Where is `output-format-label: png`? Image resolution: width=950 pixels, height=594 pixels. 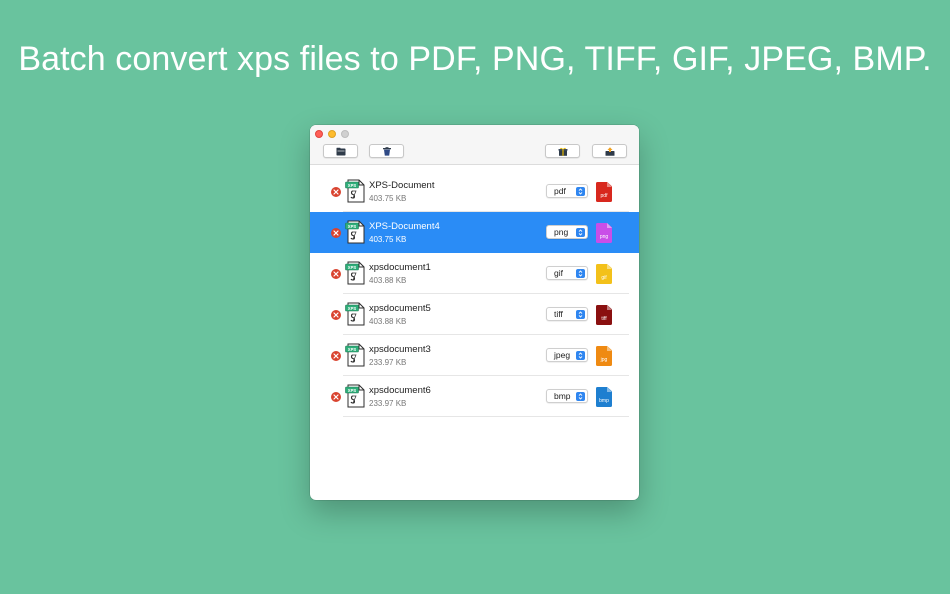 output-format-label: png is located at coordinates (604, 237).